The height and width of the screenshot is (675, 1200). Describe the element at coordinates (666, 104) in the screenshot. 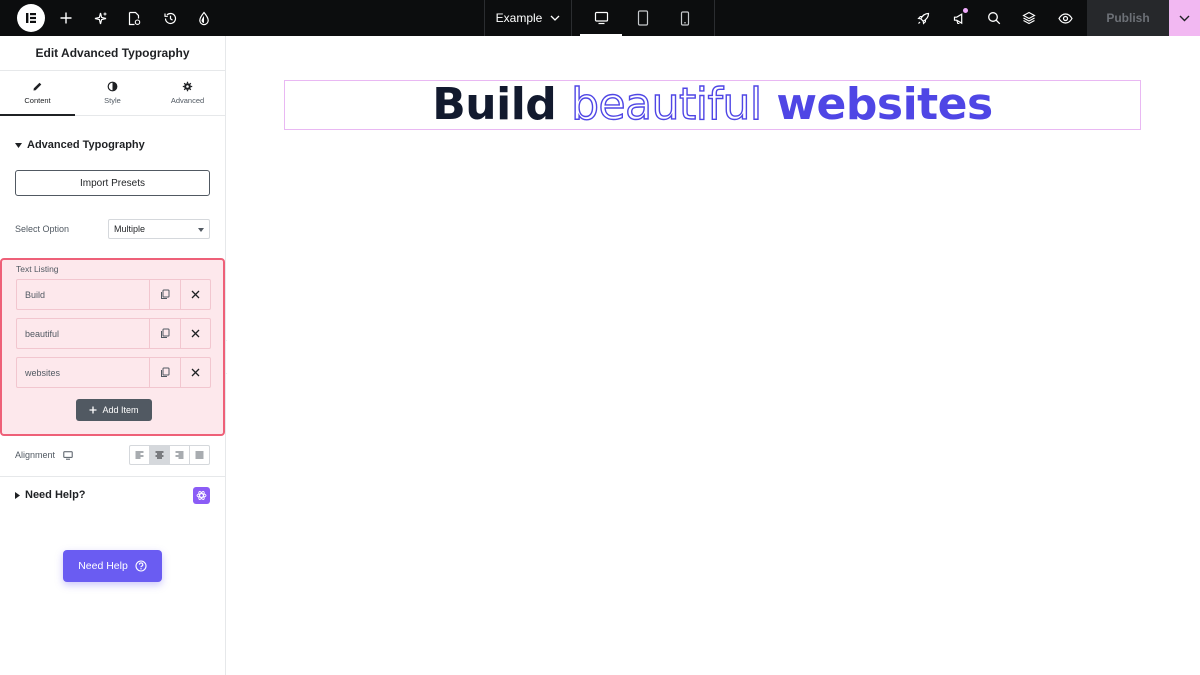

I see `headline-word-beautiful: beautiful` at that location.